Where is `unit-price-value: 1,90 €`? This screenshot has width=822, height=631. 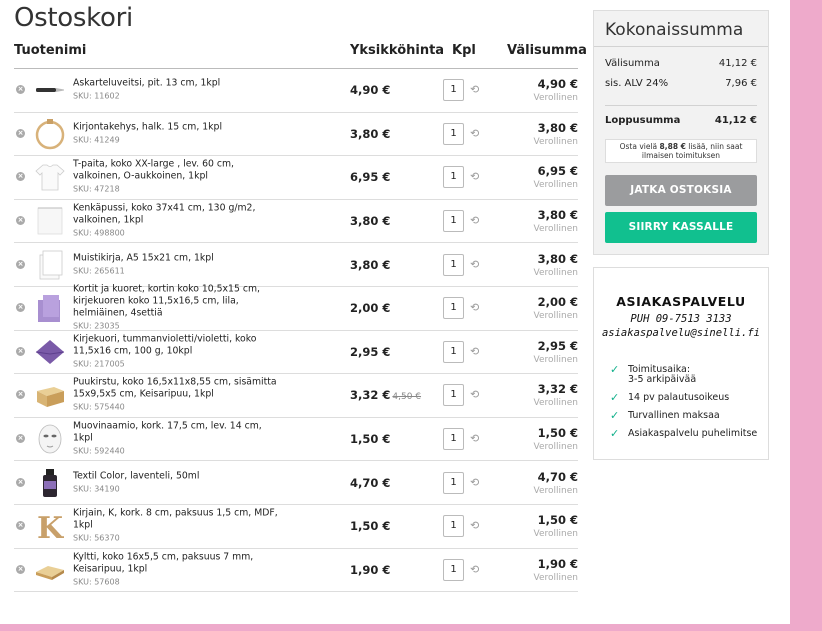 unit-price-value: 1,90 € is located at coordinates (370, 569).